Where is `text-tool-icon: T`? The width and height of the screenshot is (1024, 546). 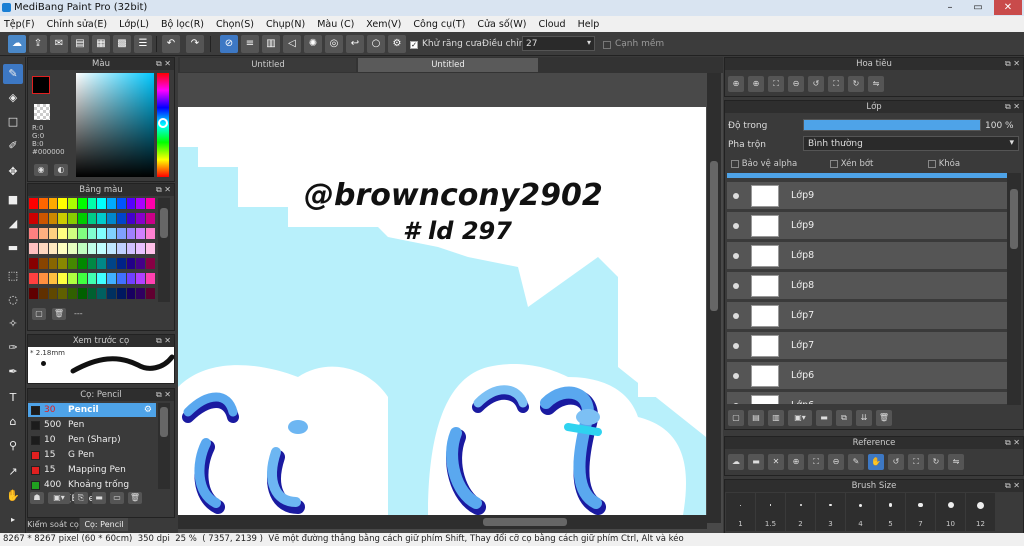
text-tool-icon: T is located at coordinates (13, 398).